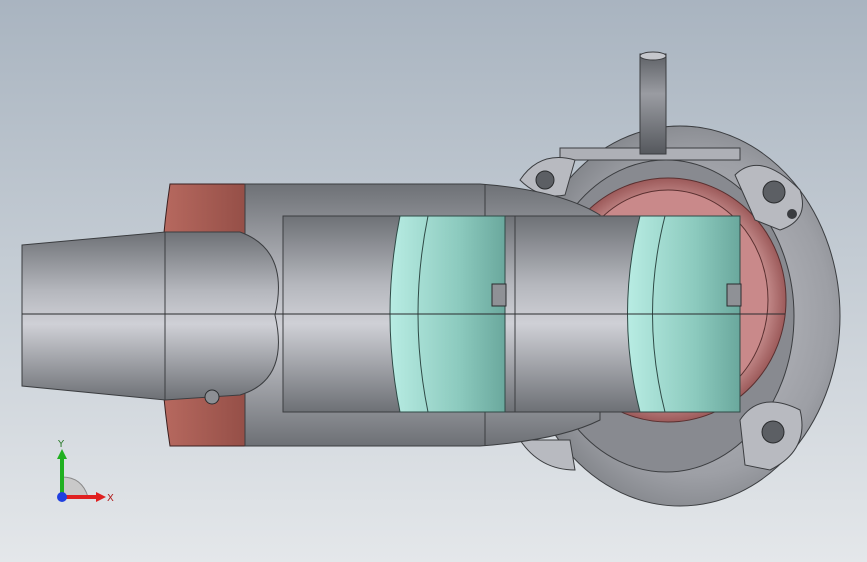 The image size is (867, 562). Describe the element at coordinates (61, 444) in the screenshot. I see `triad-y-label: Y` at that location.